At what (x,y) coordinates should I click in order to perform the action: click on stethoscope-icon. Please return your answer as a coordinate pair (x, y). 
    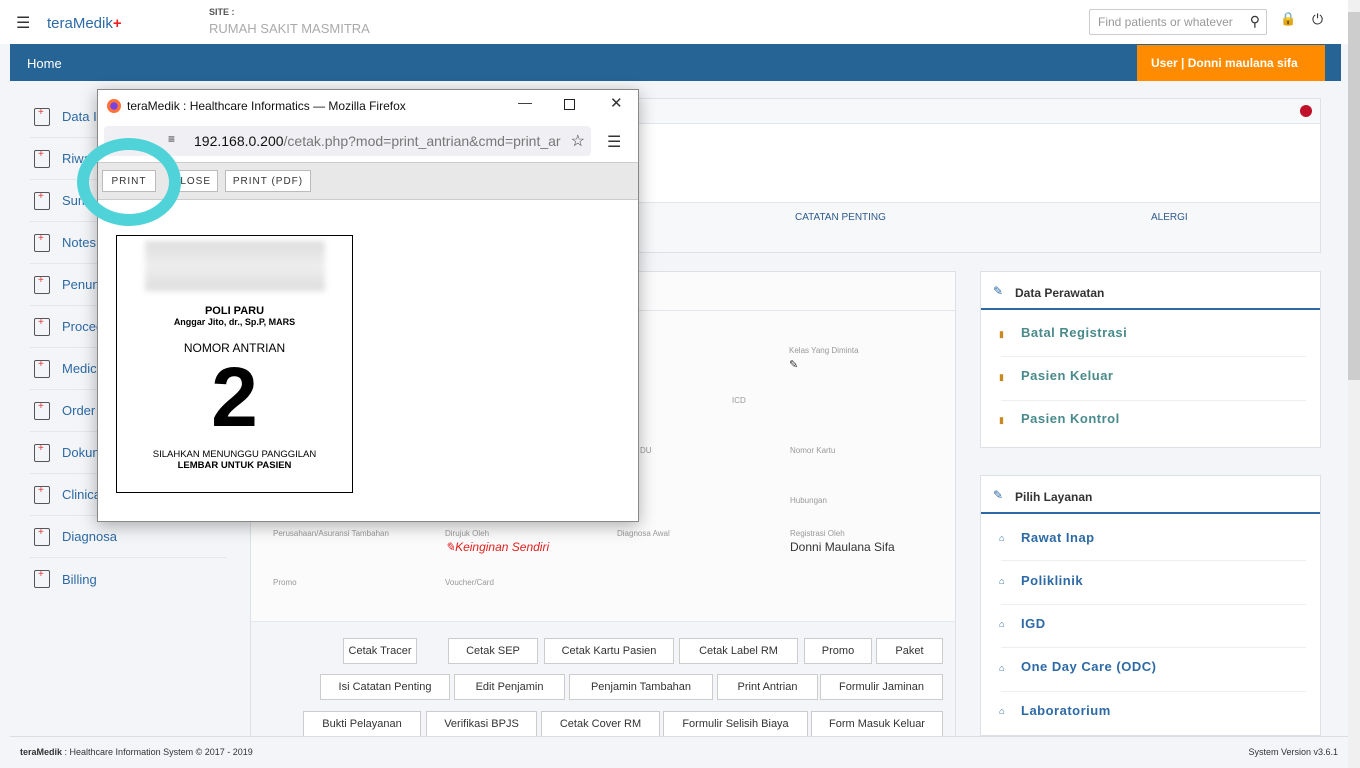
    Looking at the image, I should click on (42, 326).